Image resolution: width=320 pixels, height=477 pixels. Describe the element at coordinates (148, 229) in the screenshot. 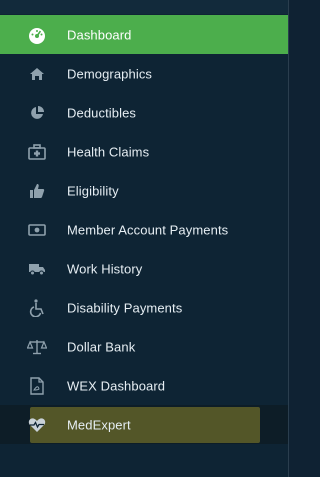

I see `sidebar-item-label: Member Account Payments` at that location.